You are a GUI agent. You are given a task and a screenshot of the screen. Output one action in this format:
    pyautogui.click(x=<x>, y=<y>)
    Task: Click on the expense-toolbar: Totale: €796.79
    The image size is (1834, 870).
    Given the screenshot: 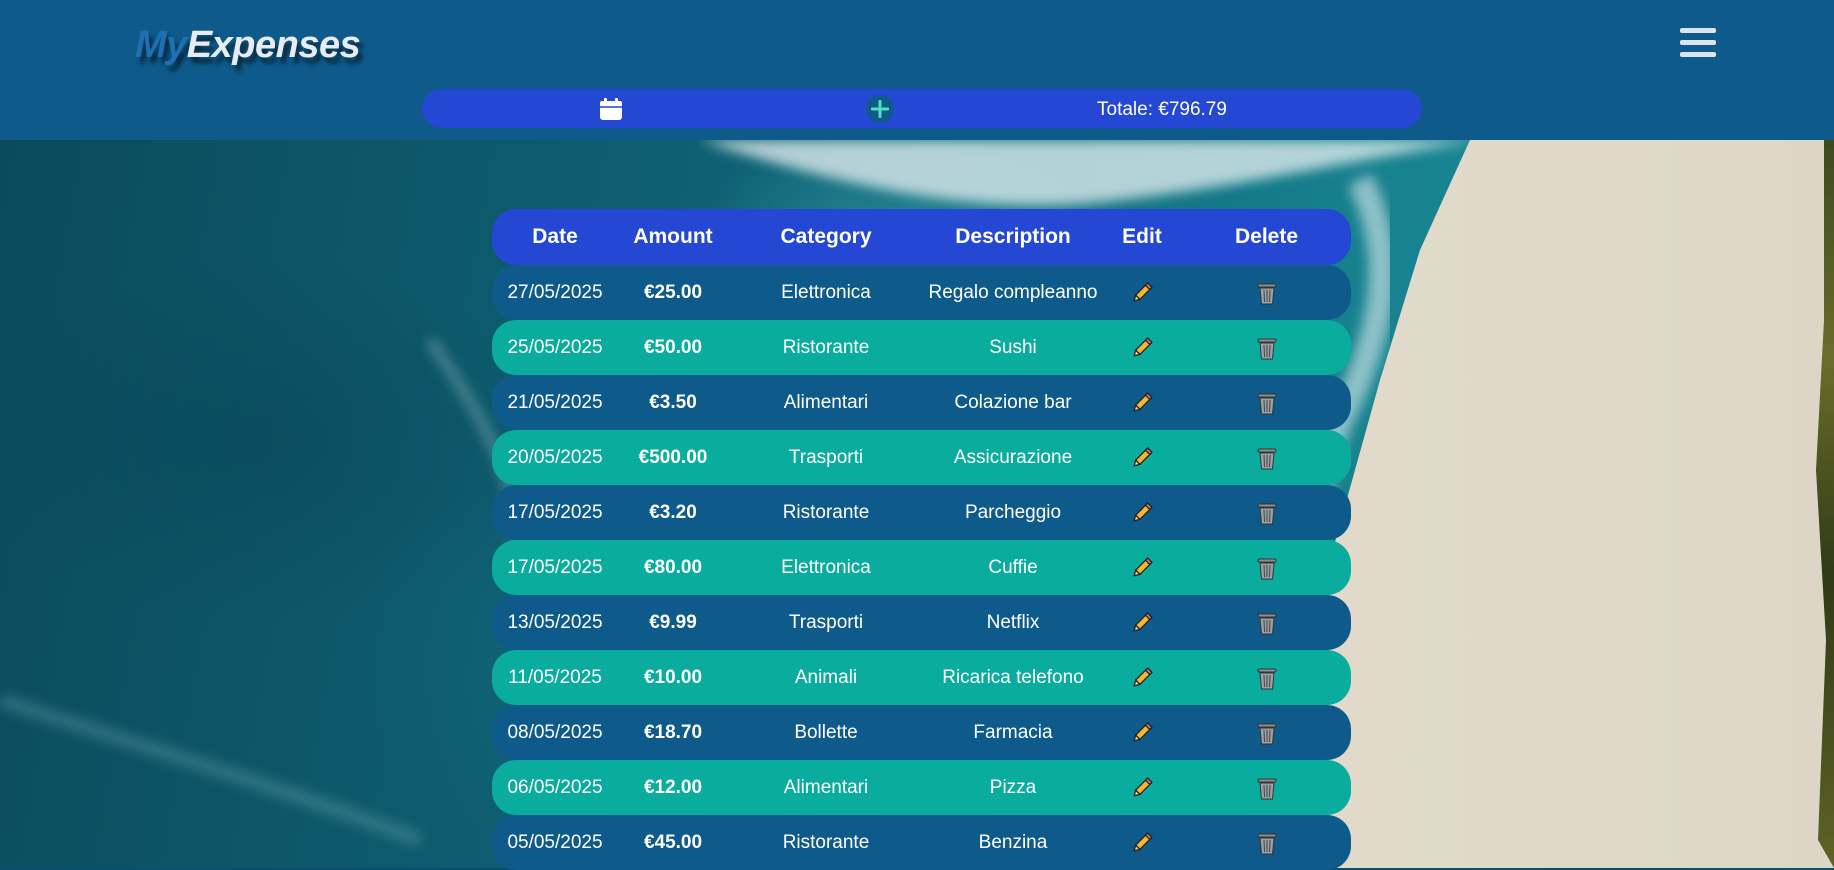 What is the action you would take?
    pyautogui.click(x=922, y=108)
    